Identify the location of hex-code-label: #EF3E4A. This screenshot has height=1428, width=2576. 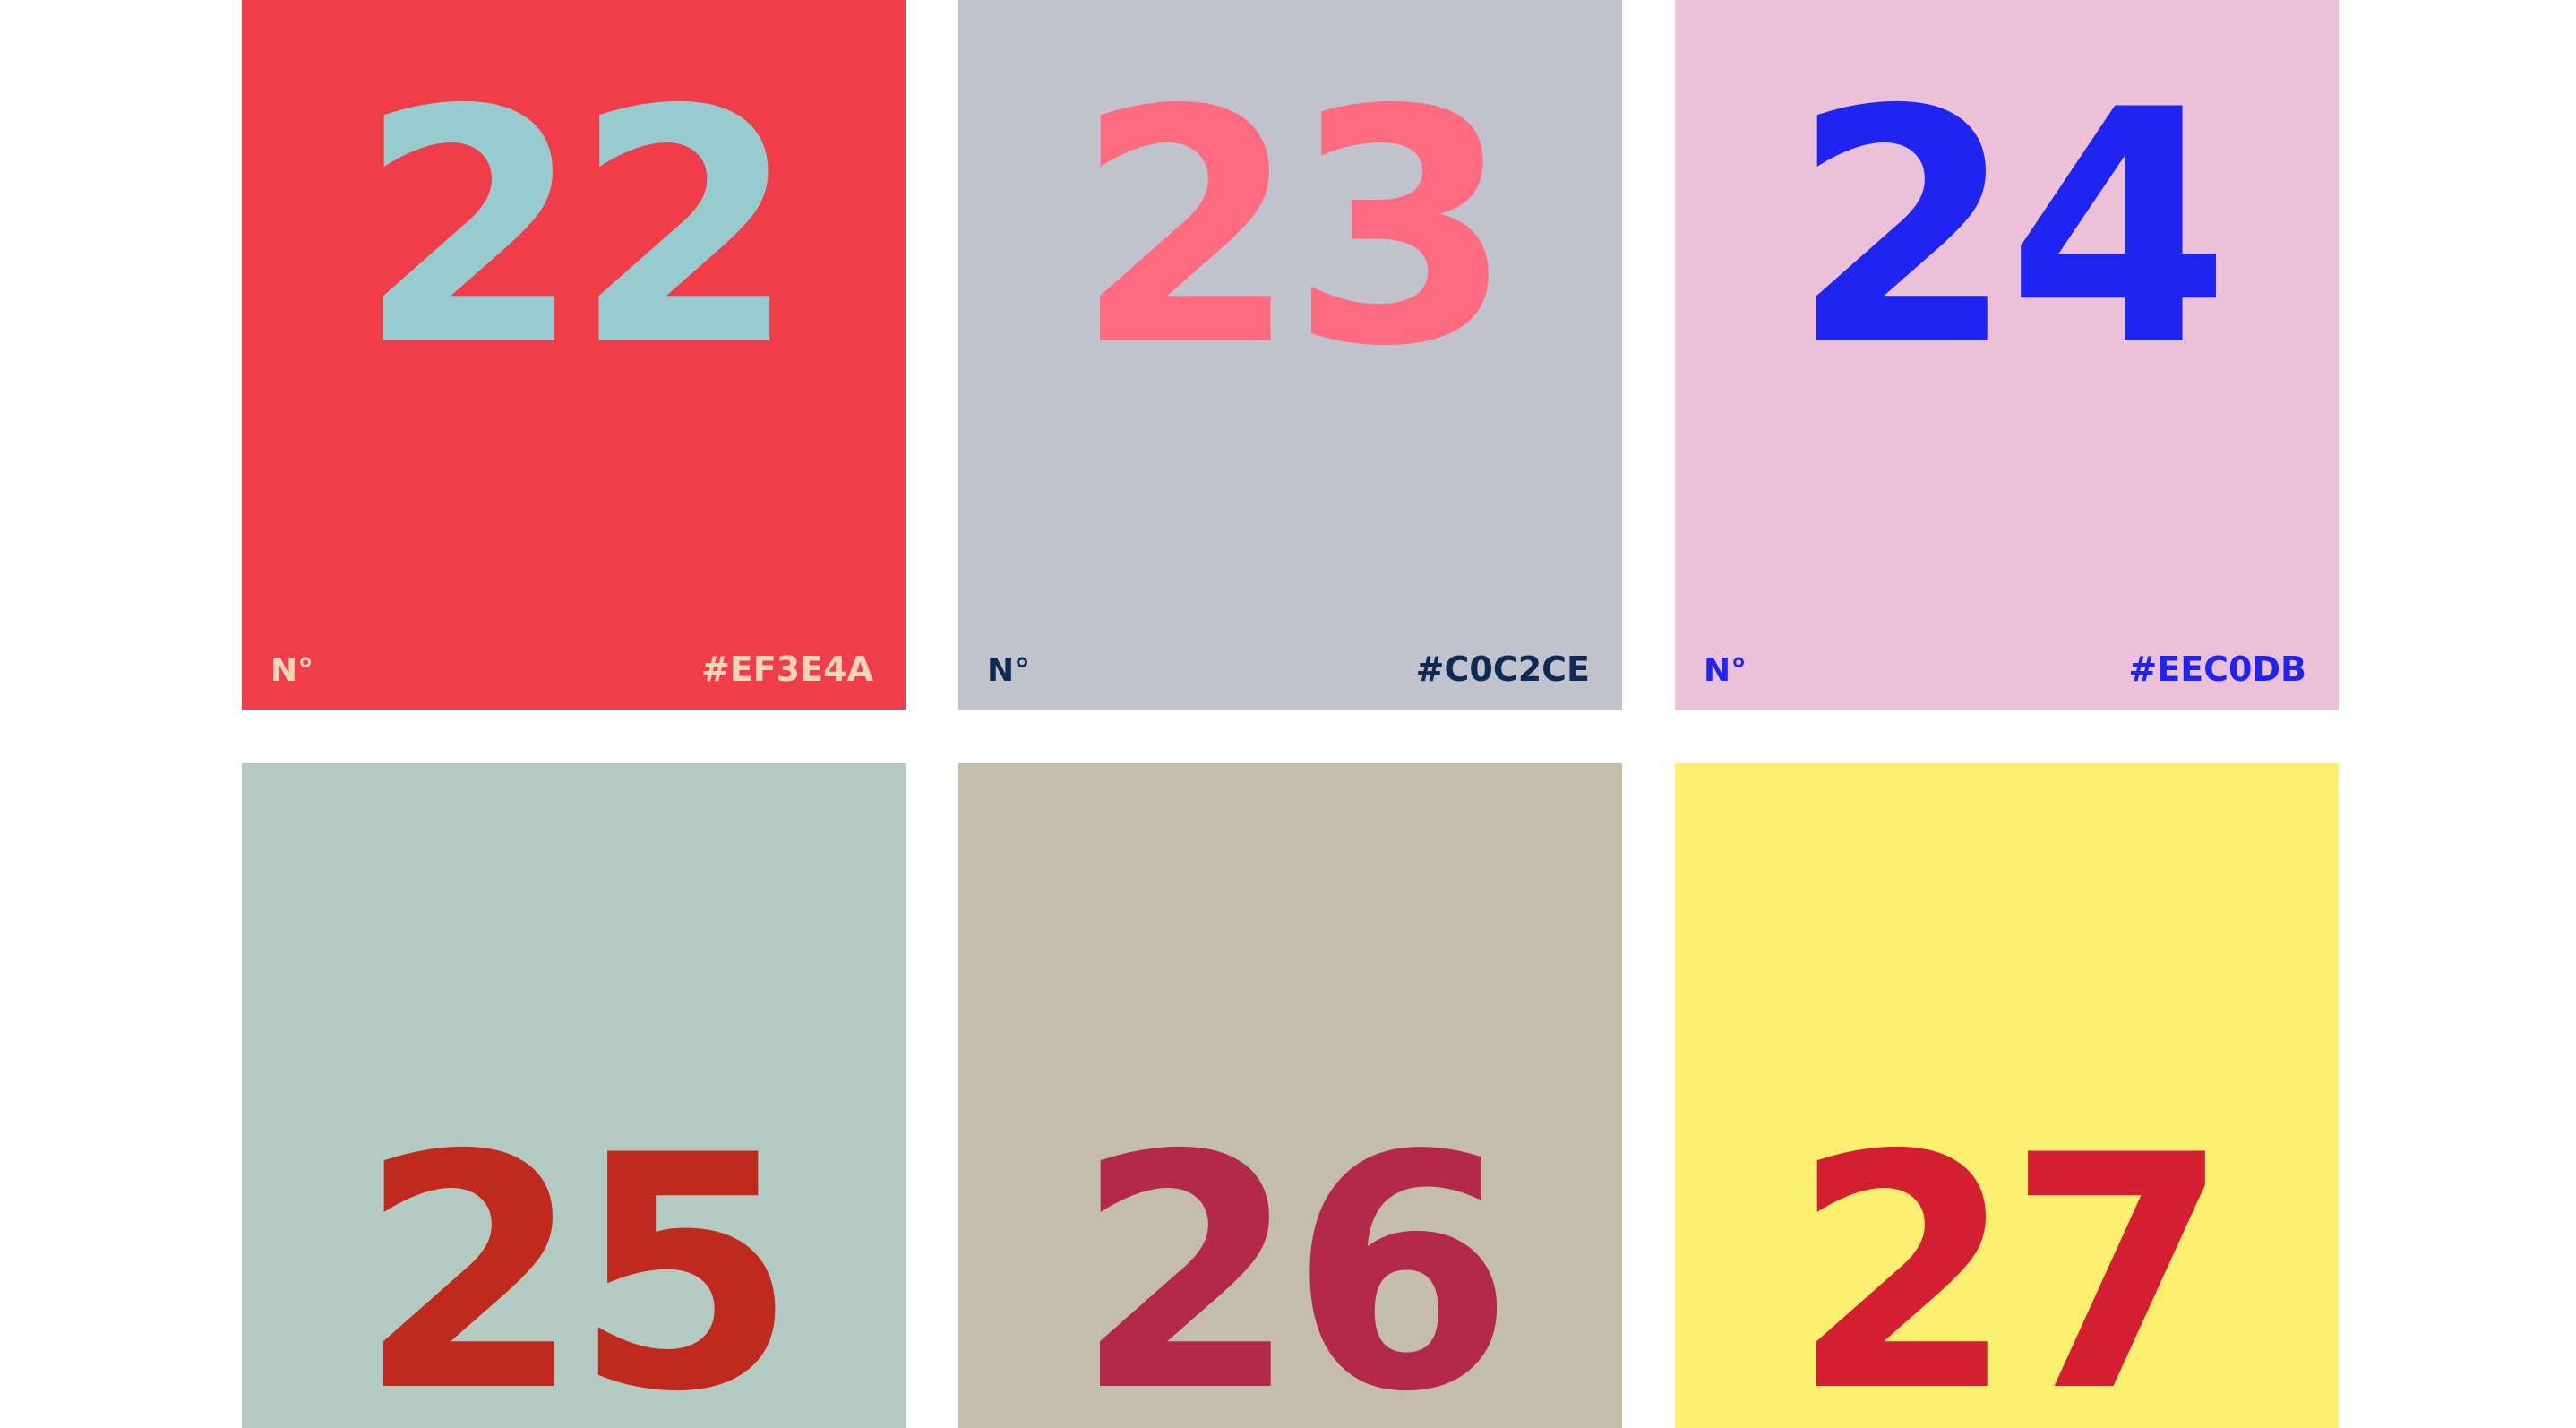
(787, 669).